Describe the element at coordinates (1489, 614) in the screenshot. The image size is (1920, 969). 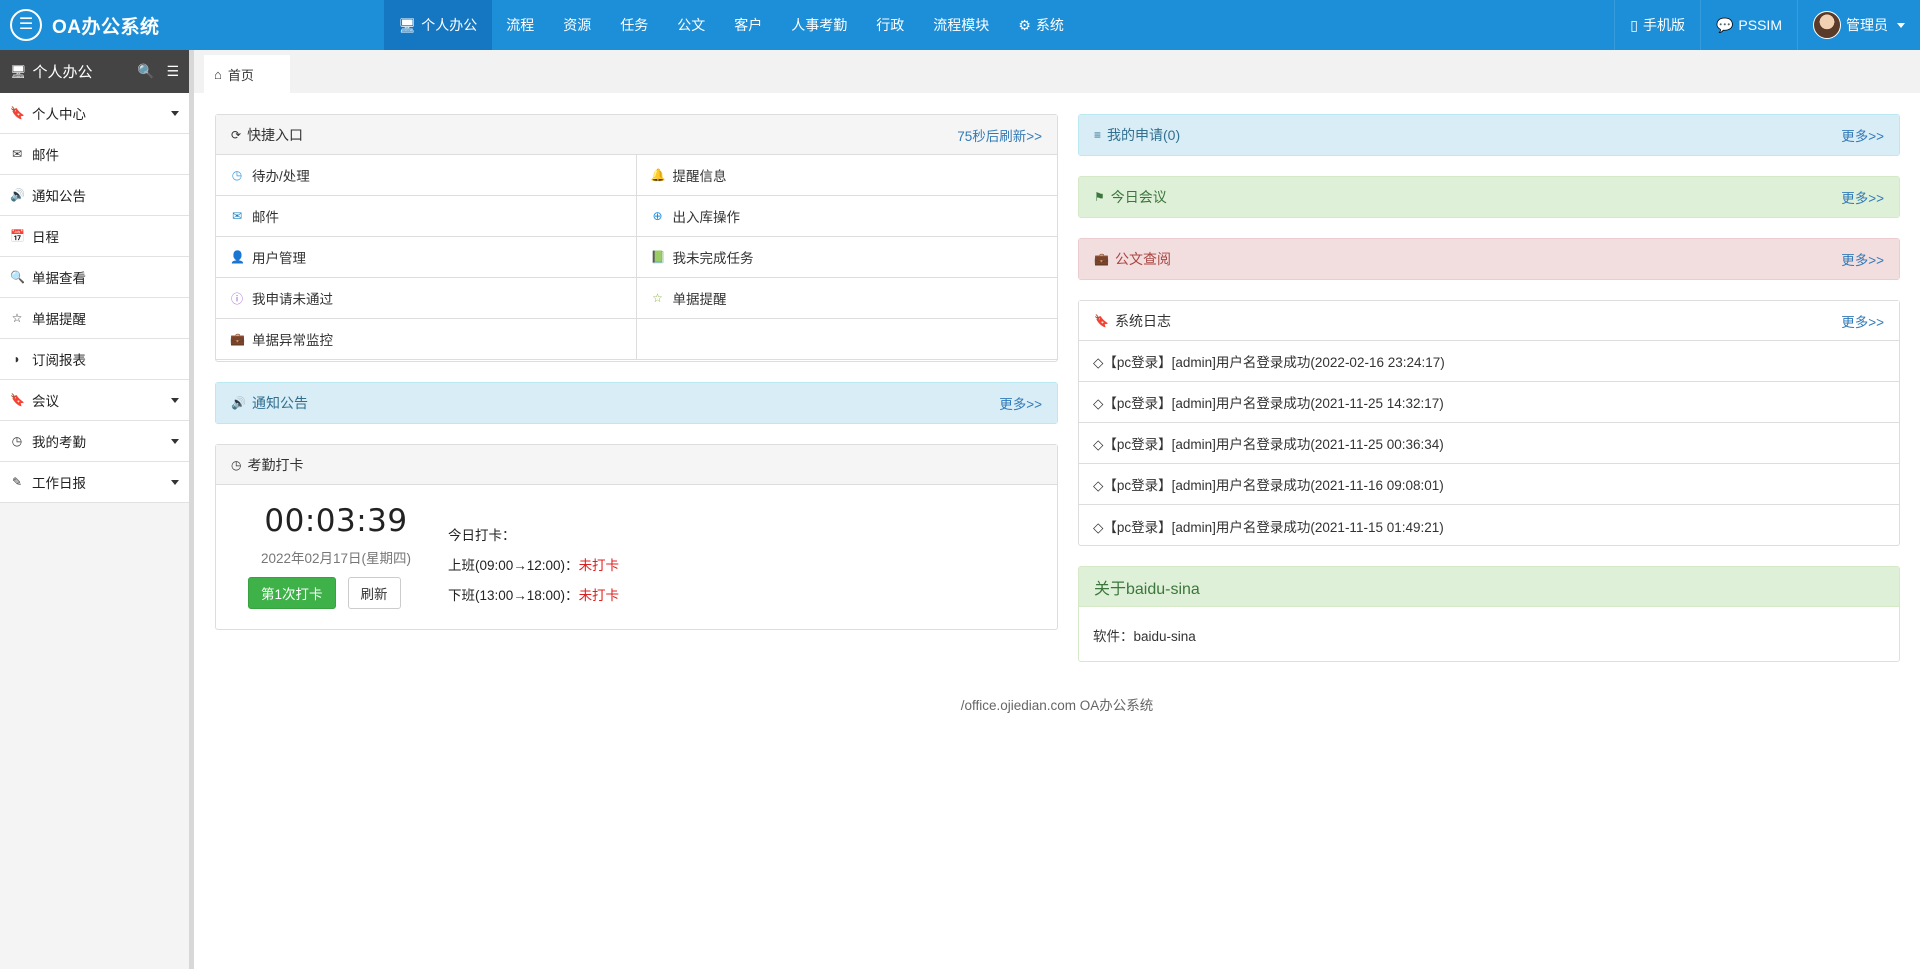
I see `about-panel: 关于baidu-sina 软件：baidu-sina` at that location.